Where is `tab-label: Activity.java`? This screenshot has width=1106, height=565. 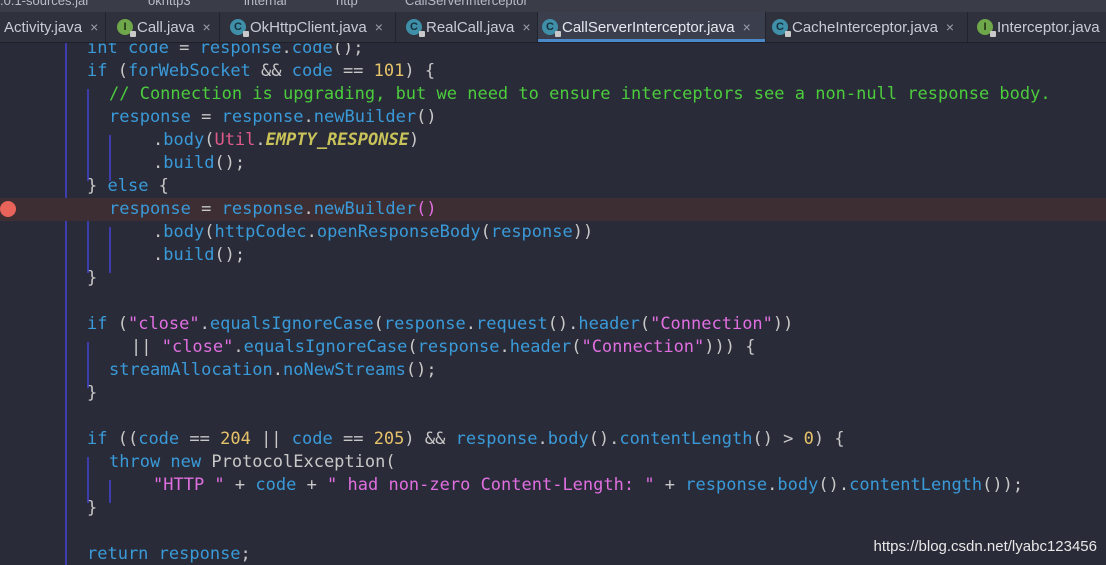 tab-label: Activity.java is located at coordinates (43, 27).